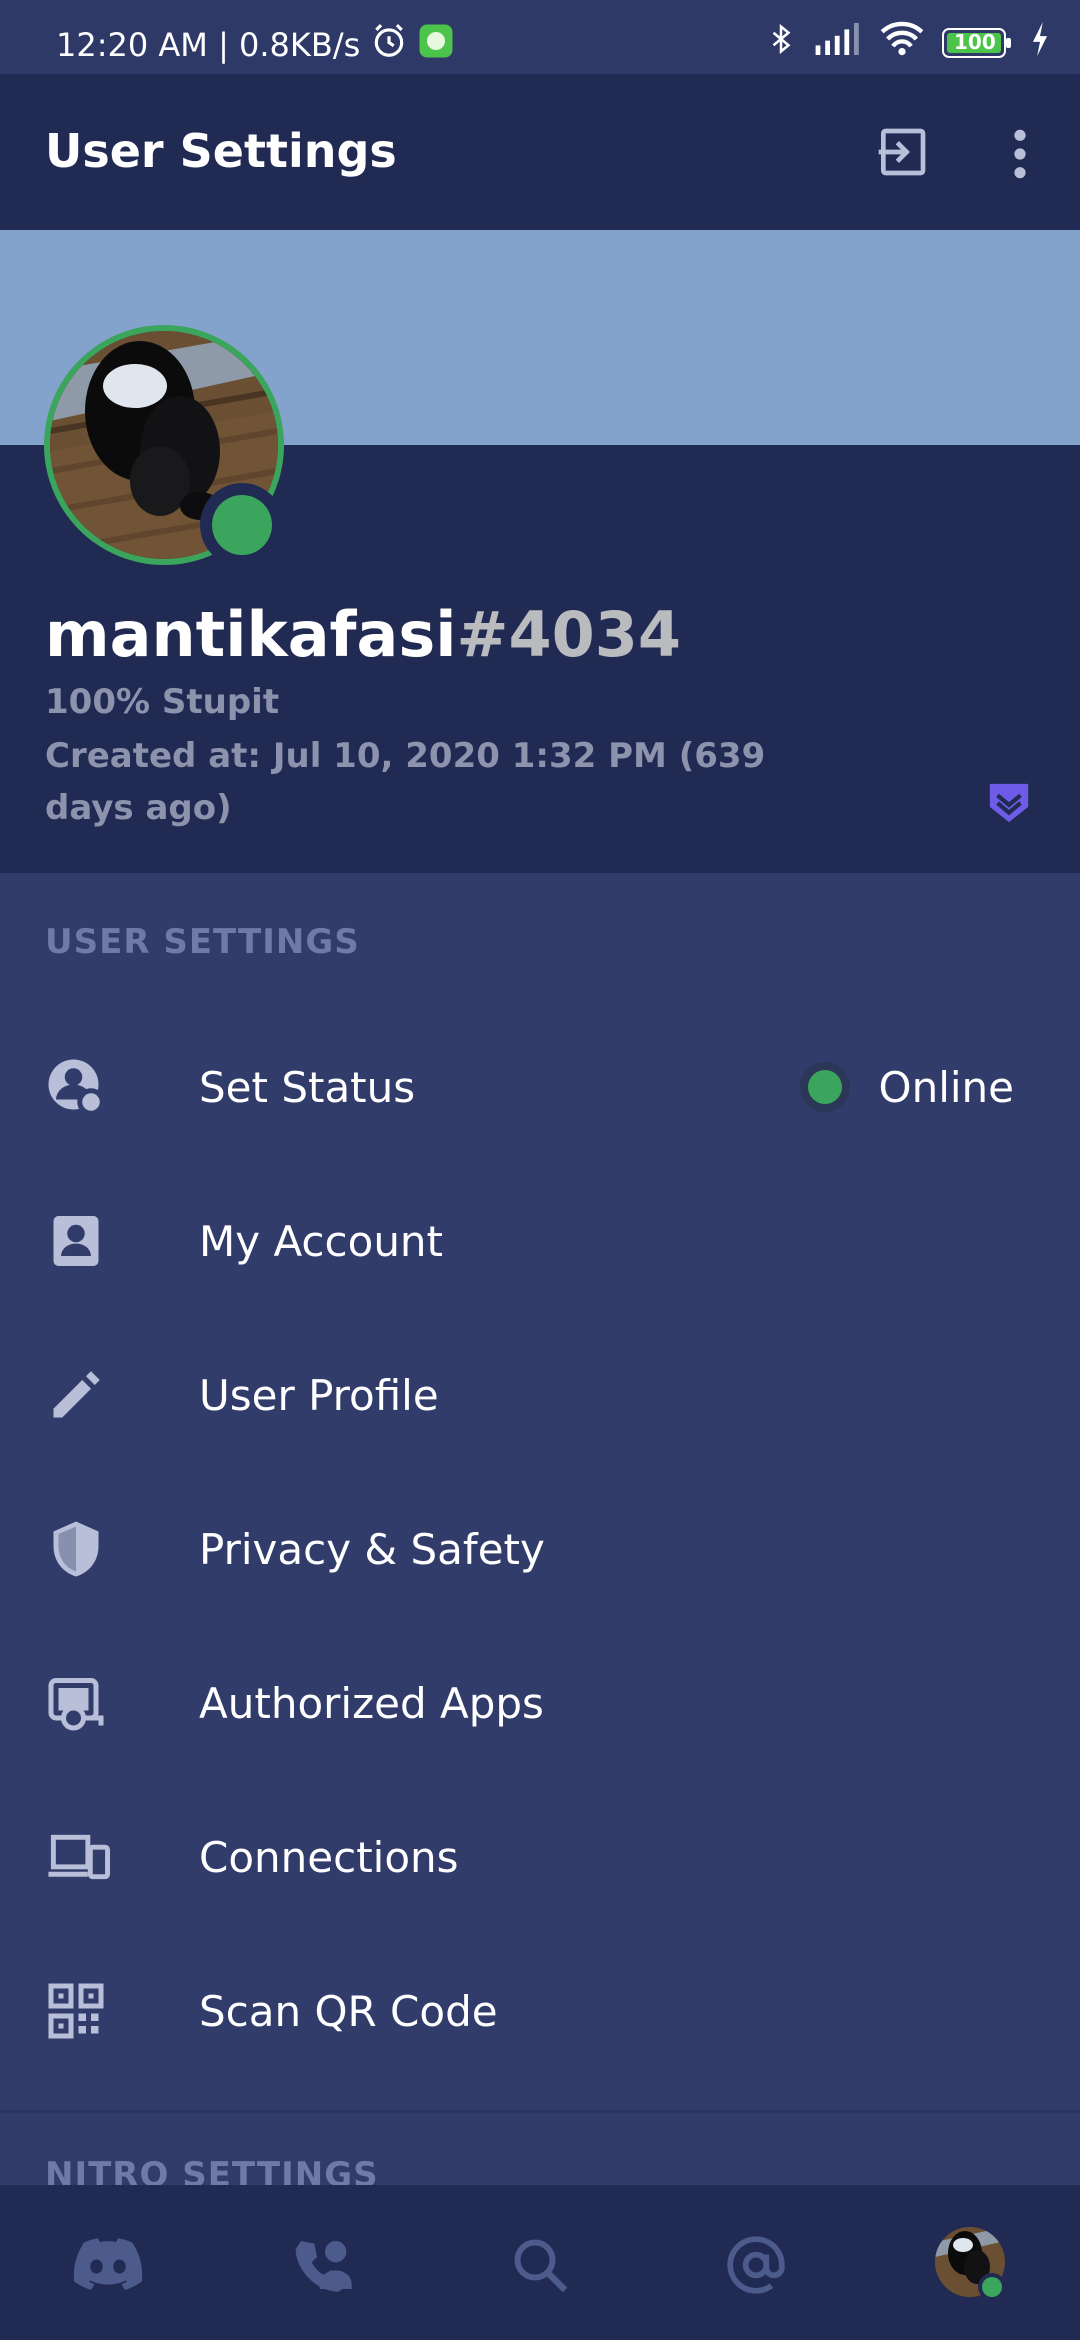 This screenshot has height=2340, width=1080. I want to click on authorized-apps-row: Authorized Apps, so click(540, 1703).